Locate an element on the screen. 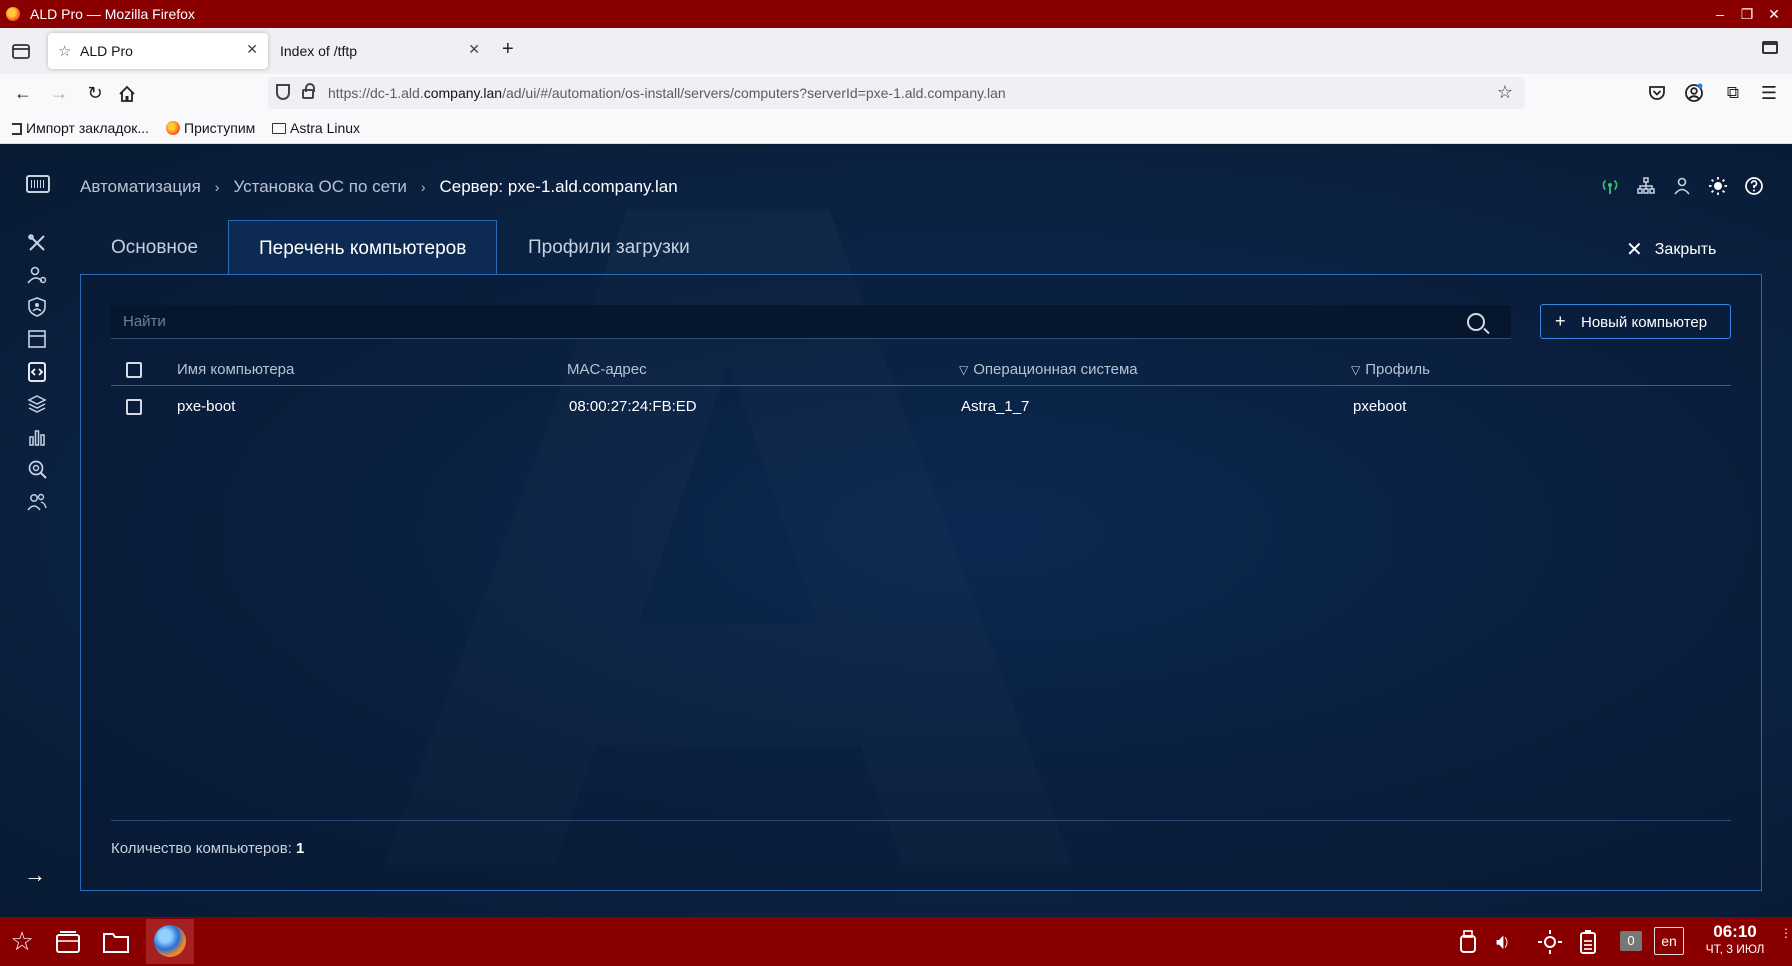 Image resolution: width=1792 pixels, height=966 pixels. breadcrumb-automation: Автоматизация is located at coordinates (140, 186).